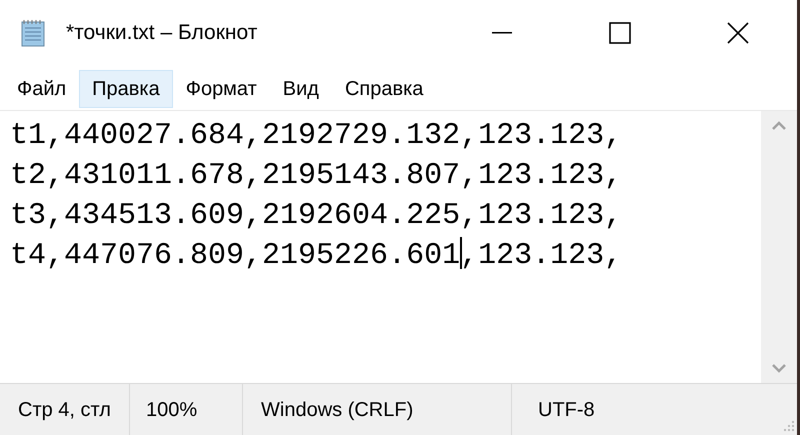 This screenshot has height=435, width=800. What do you see at coordinates (316, 176) in the screenshot?
I see `text-line: t2,431011.678,2195143.807,123.123,` at bounding box center [316, 176].